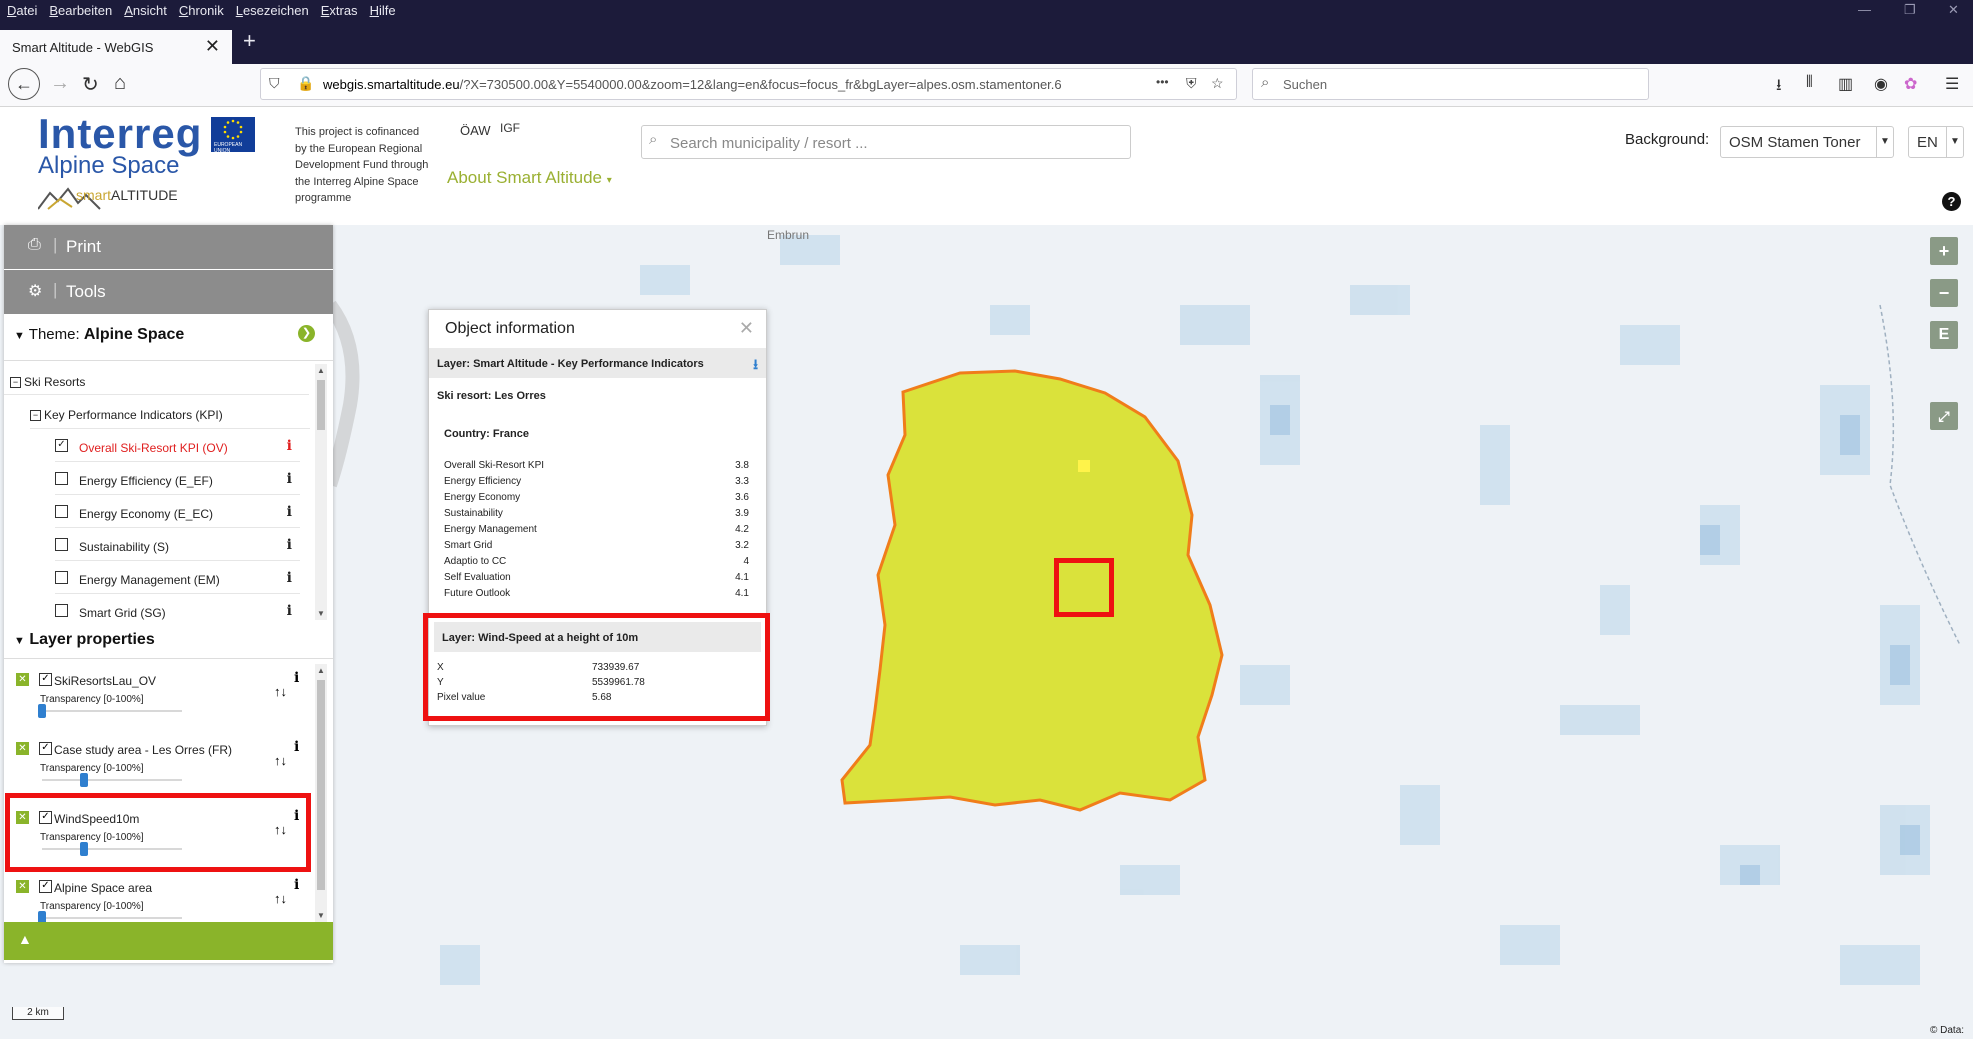 This screenshot has width=1973, height=1039. What do you see at coordinates (79, 9) in the screenshot?
I see `menu-bearbeiten: Bearbeiten` at bounding box center [79, 9].